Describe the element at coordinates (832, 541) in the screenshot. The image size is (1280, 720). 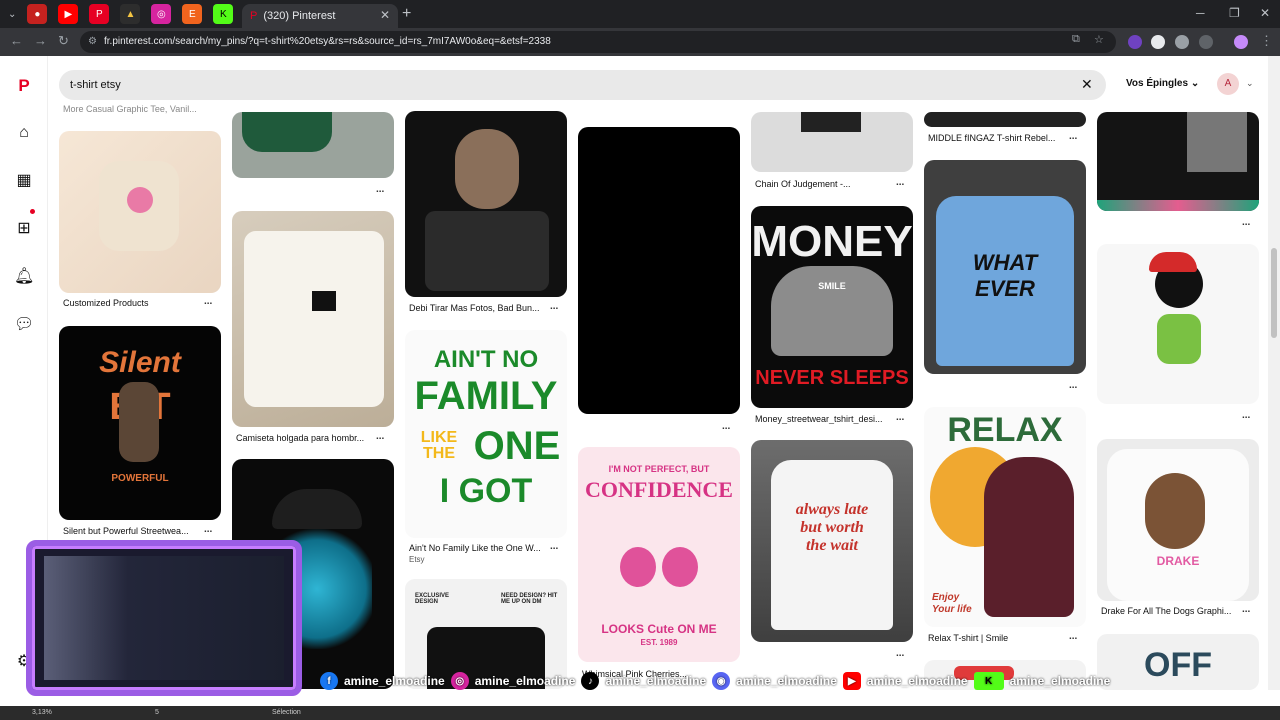
I see `pin-image-always-late: always late but worth the wait` at that location.